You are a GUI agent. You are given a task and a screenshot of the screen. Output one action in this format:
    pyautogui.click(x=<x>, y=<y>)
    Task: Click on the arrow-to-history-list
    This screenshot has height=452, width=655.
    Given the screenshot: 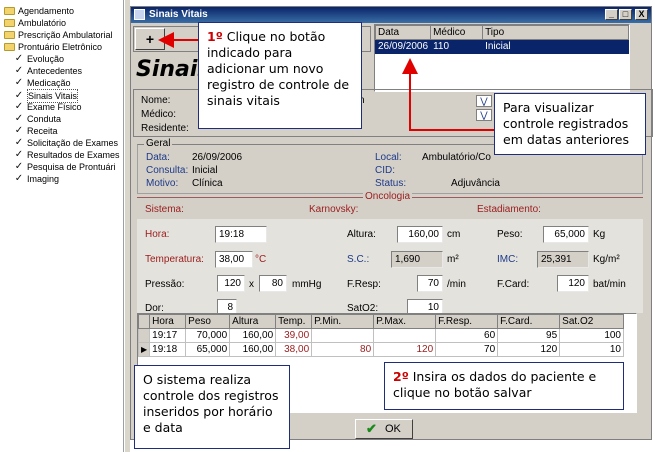 What is the action you would take?
    pyautogui.click(x=448, y=94)
    